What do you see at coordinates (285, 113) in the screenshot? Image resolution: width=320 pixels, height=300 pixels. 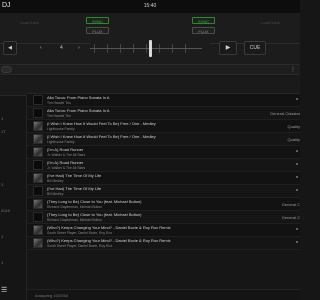 I see `track-genre: General Classical` at bounding box center [285, 113].